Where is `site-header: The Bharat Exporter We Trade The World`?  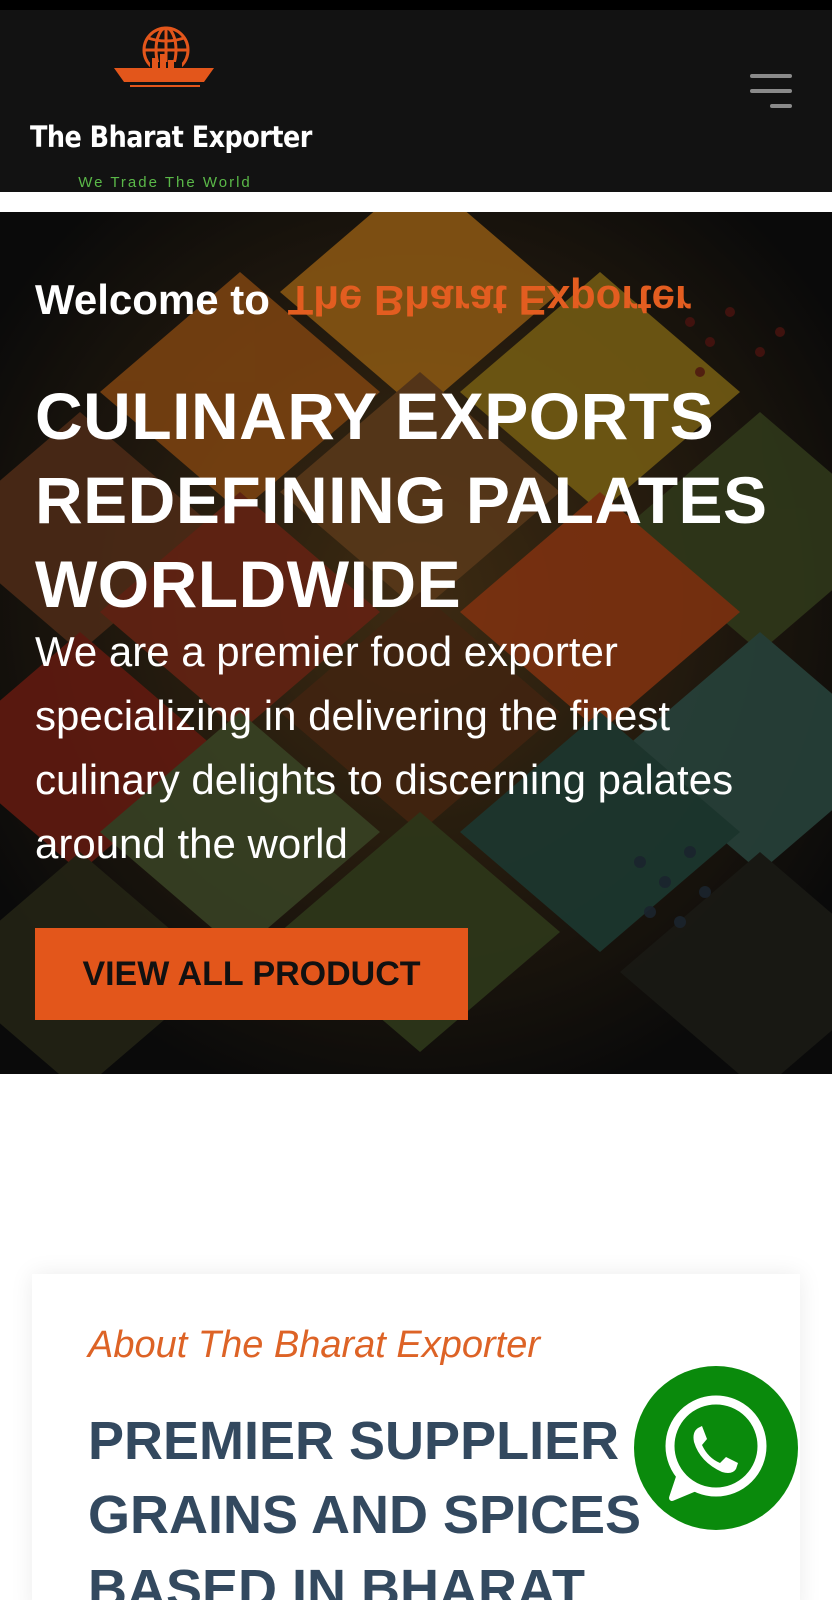
site-header: The Bharat Exporter We Trade The World is located at coordinates (416, 101).